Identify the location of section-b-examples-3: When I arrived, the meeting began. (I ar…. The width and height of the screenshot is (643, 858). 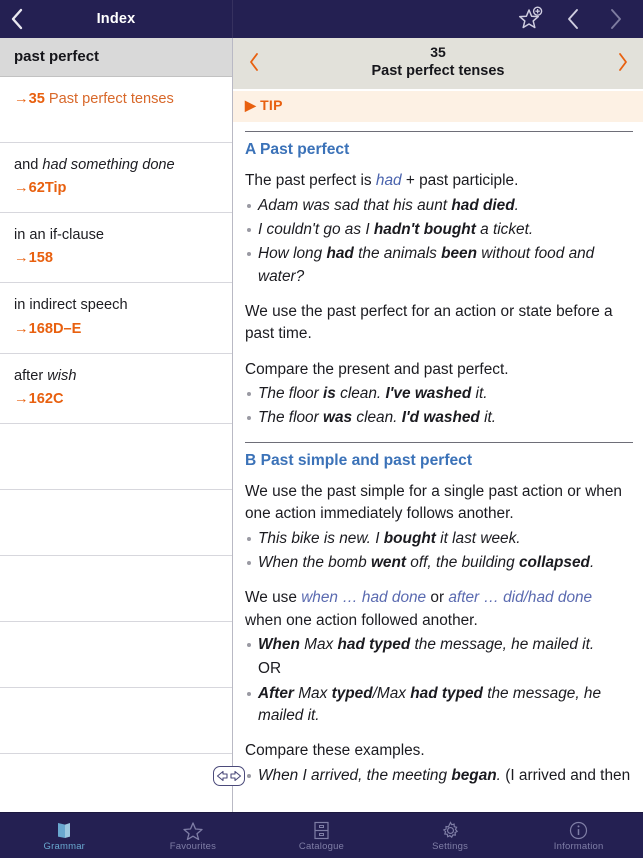
(439, 776).